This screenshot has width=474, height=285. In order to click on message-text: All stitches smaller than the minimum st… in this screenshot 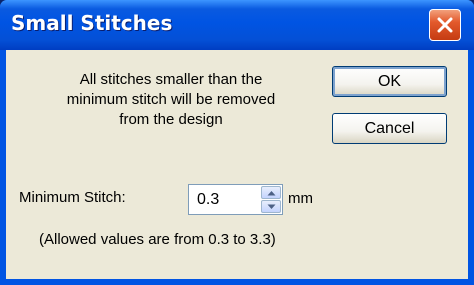, I will do `click(171, 100)`.